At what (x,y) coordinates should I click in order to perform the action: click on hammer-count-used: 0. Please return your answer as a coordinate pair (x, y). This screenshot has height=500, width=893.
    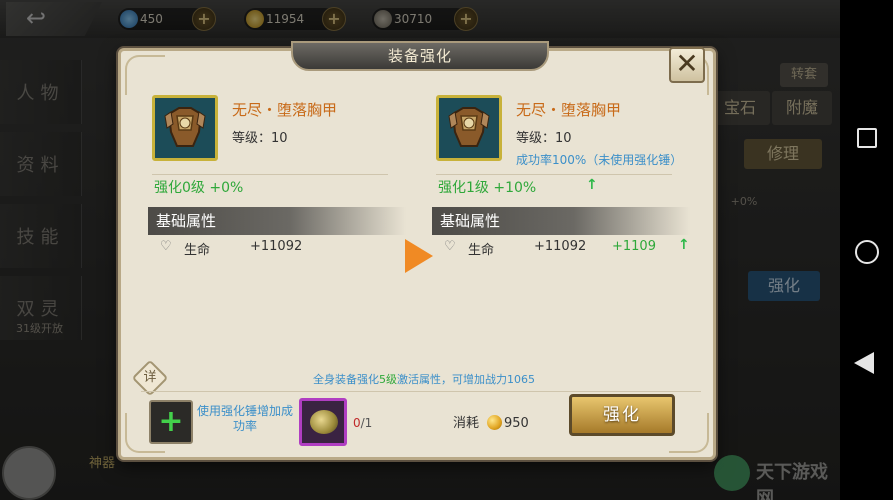
    Looking at the image, I should click on (357, 423).